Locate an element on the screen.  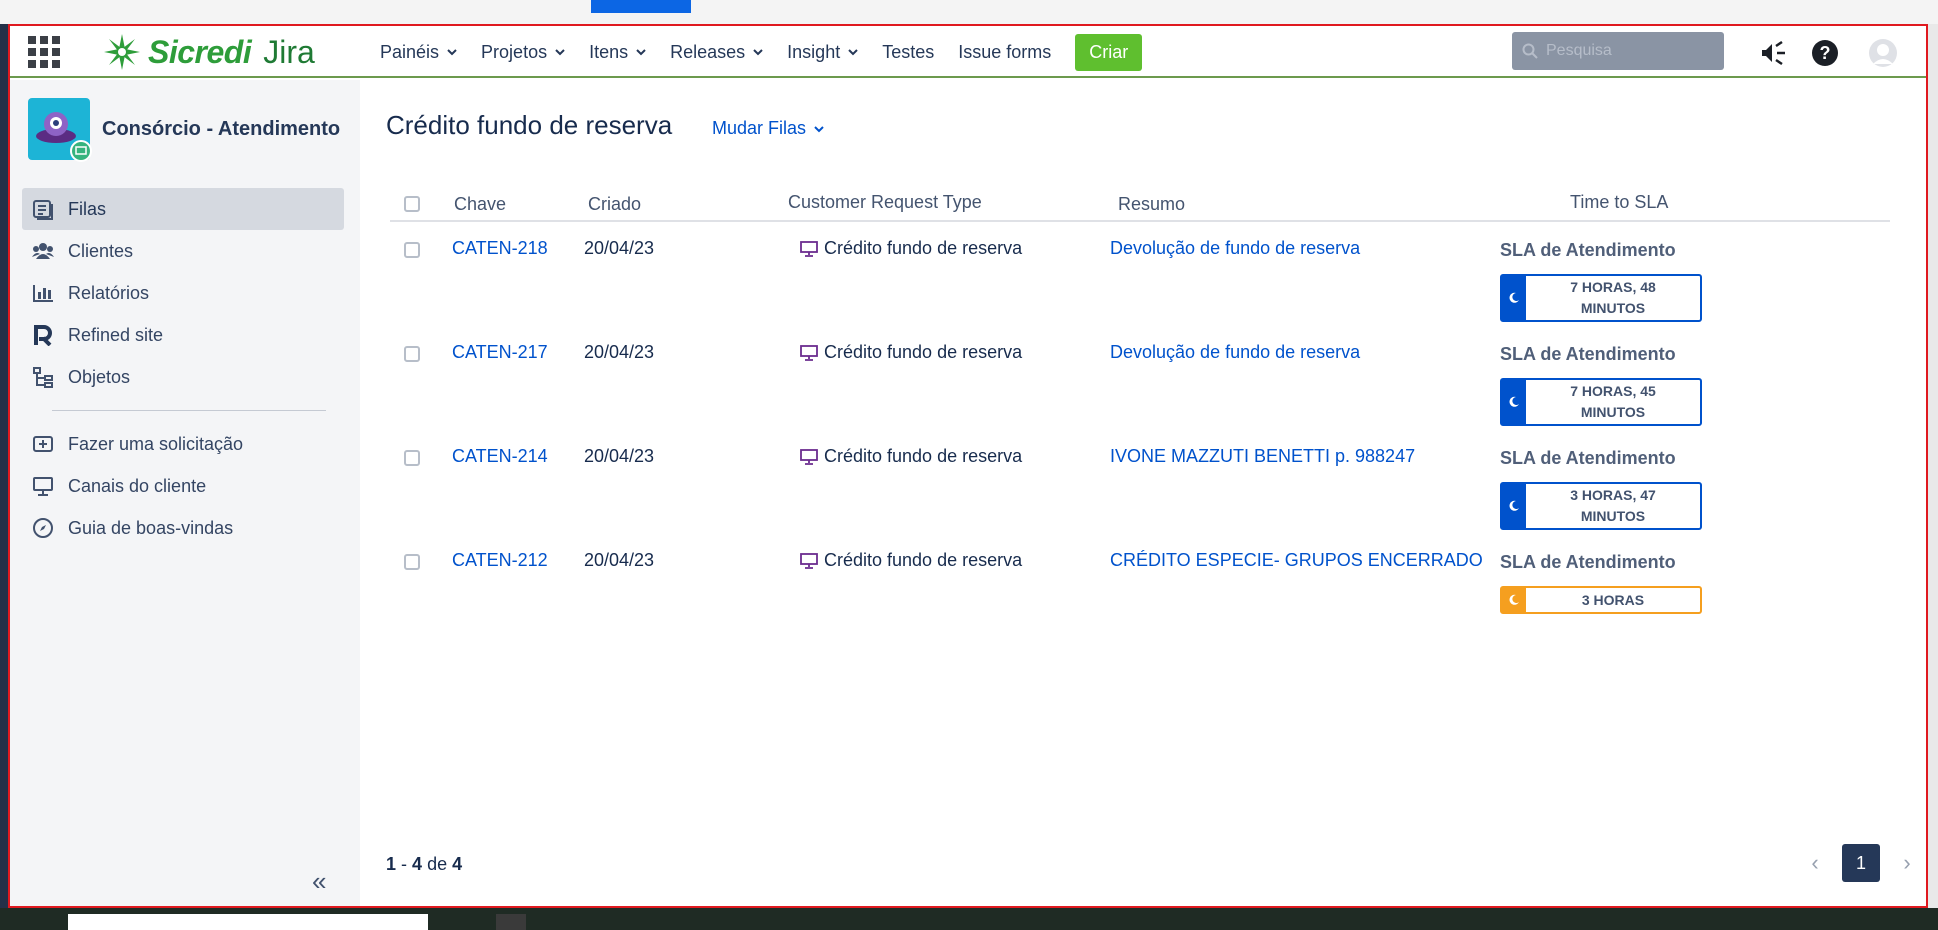
app-switcher-icon is located at coordinates (44, 52).